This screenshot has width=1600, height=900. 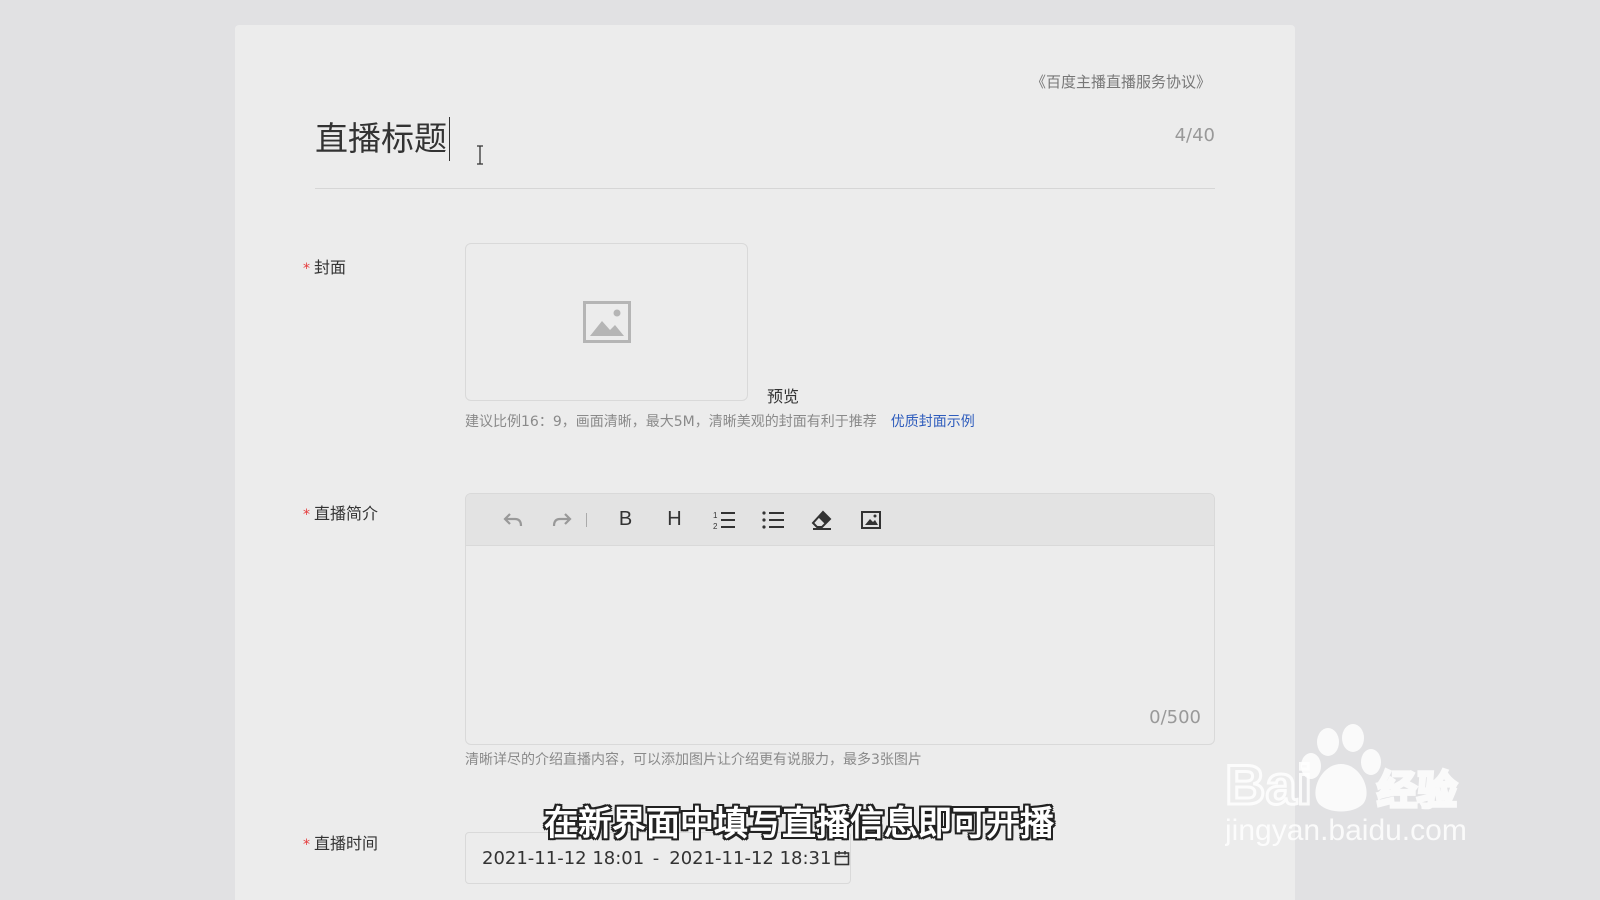 What do you see at coordinates (1346, 830) in the screenshot?
I see `svg-text: jingyan.baidu.com` at bounding box center [1346, 830].